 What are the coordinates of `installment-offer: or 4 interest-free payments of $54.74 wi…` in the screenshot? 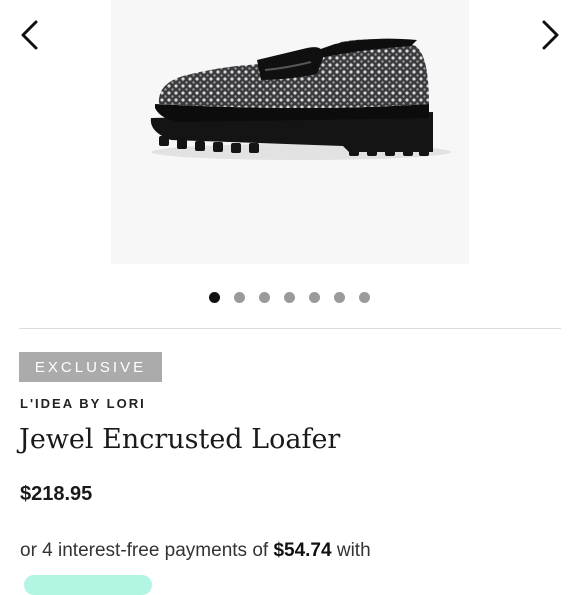 It's located at (195, 551).